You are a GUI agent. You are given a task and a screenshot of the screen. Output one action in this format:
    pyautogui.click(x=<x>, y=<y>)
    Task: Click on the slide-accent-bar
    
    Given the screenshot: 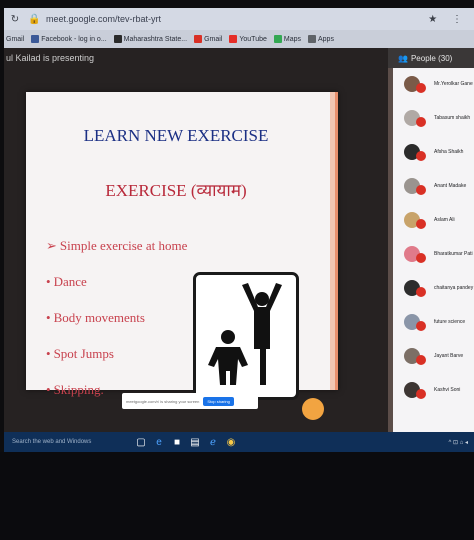 What is the action you would take?
    pyautogui.click(x=336, y=241)
    